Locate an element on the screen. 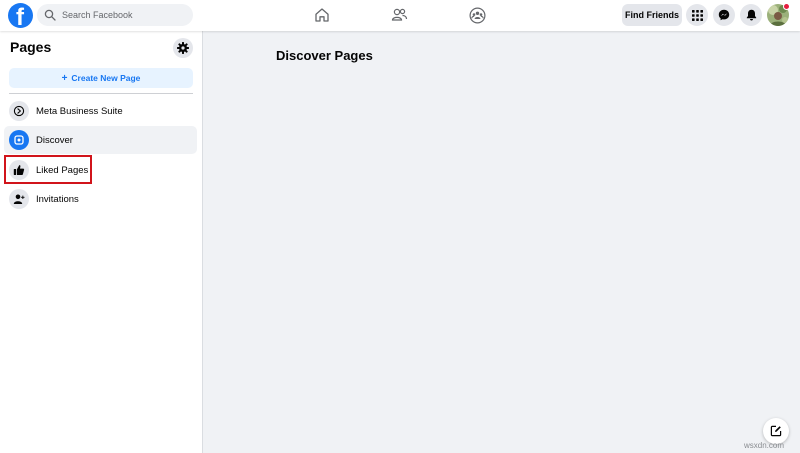  sidebar-item-meta-business-suite: Meta Business Suite is located at coordinates (100, 111).